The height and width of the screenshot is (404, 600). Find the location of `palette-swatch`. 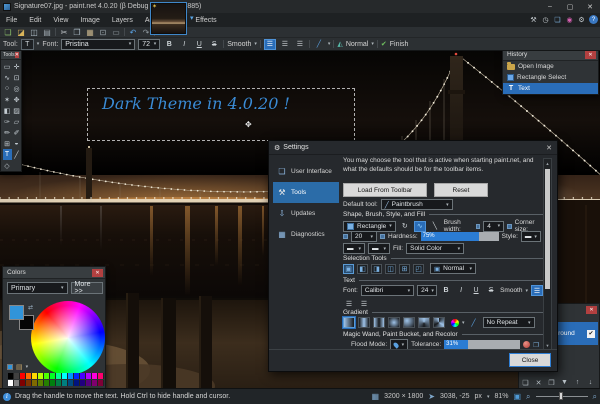

palette-swatch is located at coordinates (101, 376).